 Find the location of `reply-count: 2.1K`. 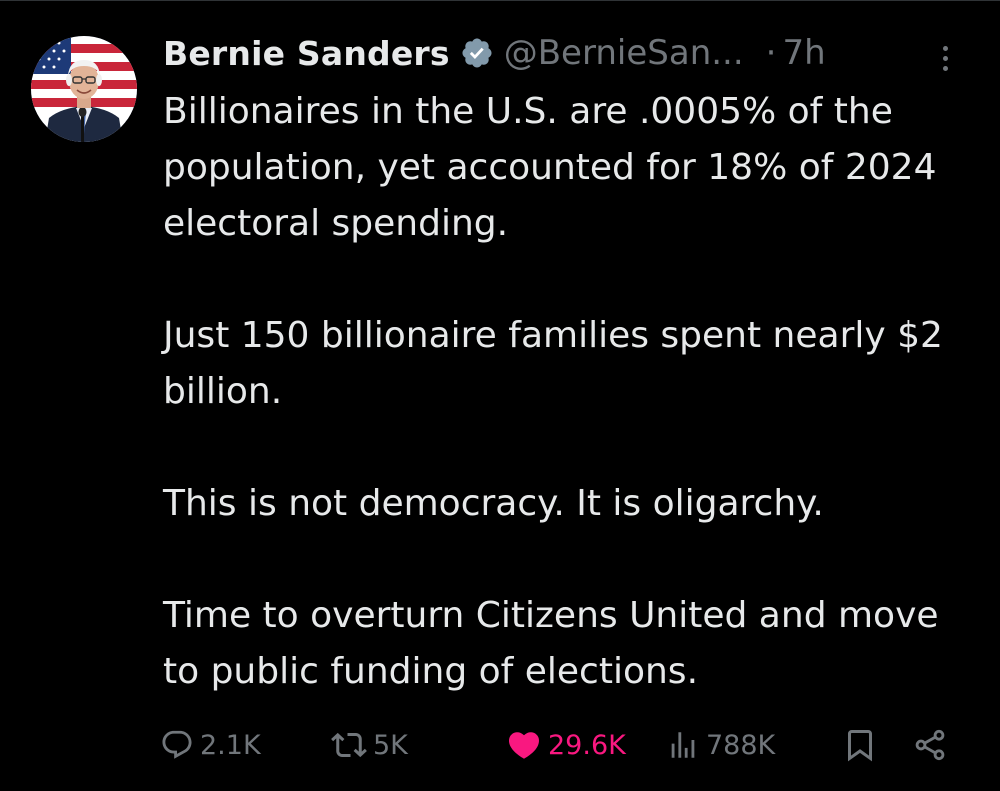

reply-count: 2.1K is located at coordinates (230, 745).